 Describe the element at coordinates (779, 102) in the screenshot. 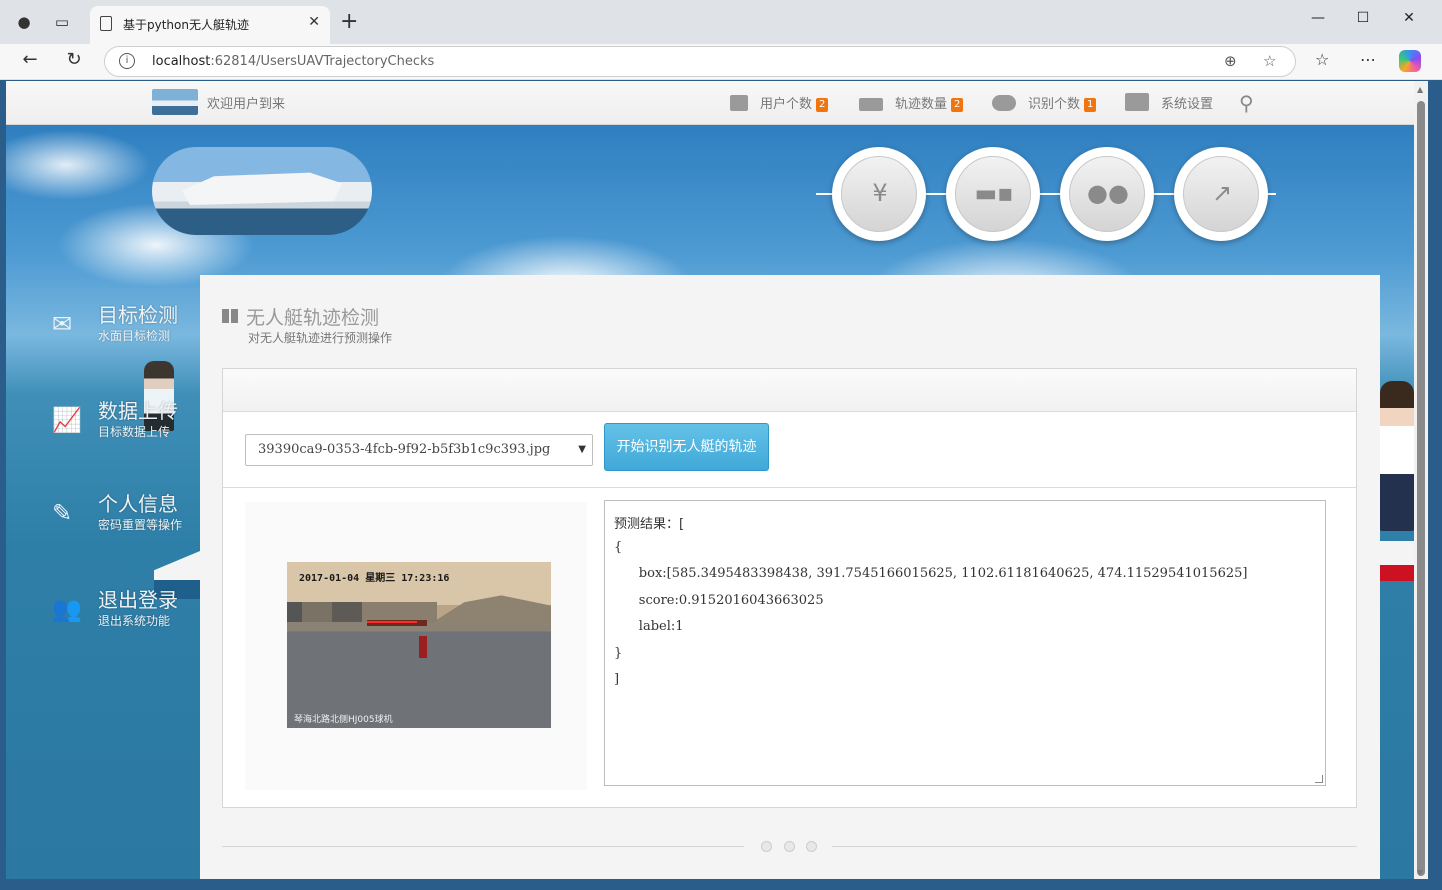

I see `nav-user-count: 用户个数 2` at that location.